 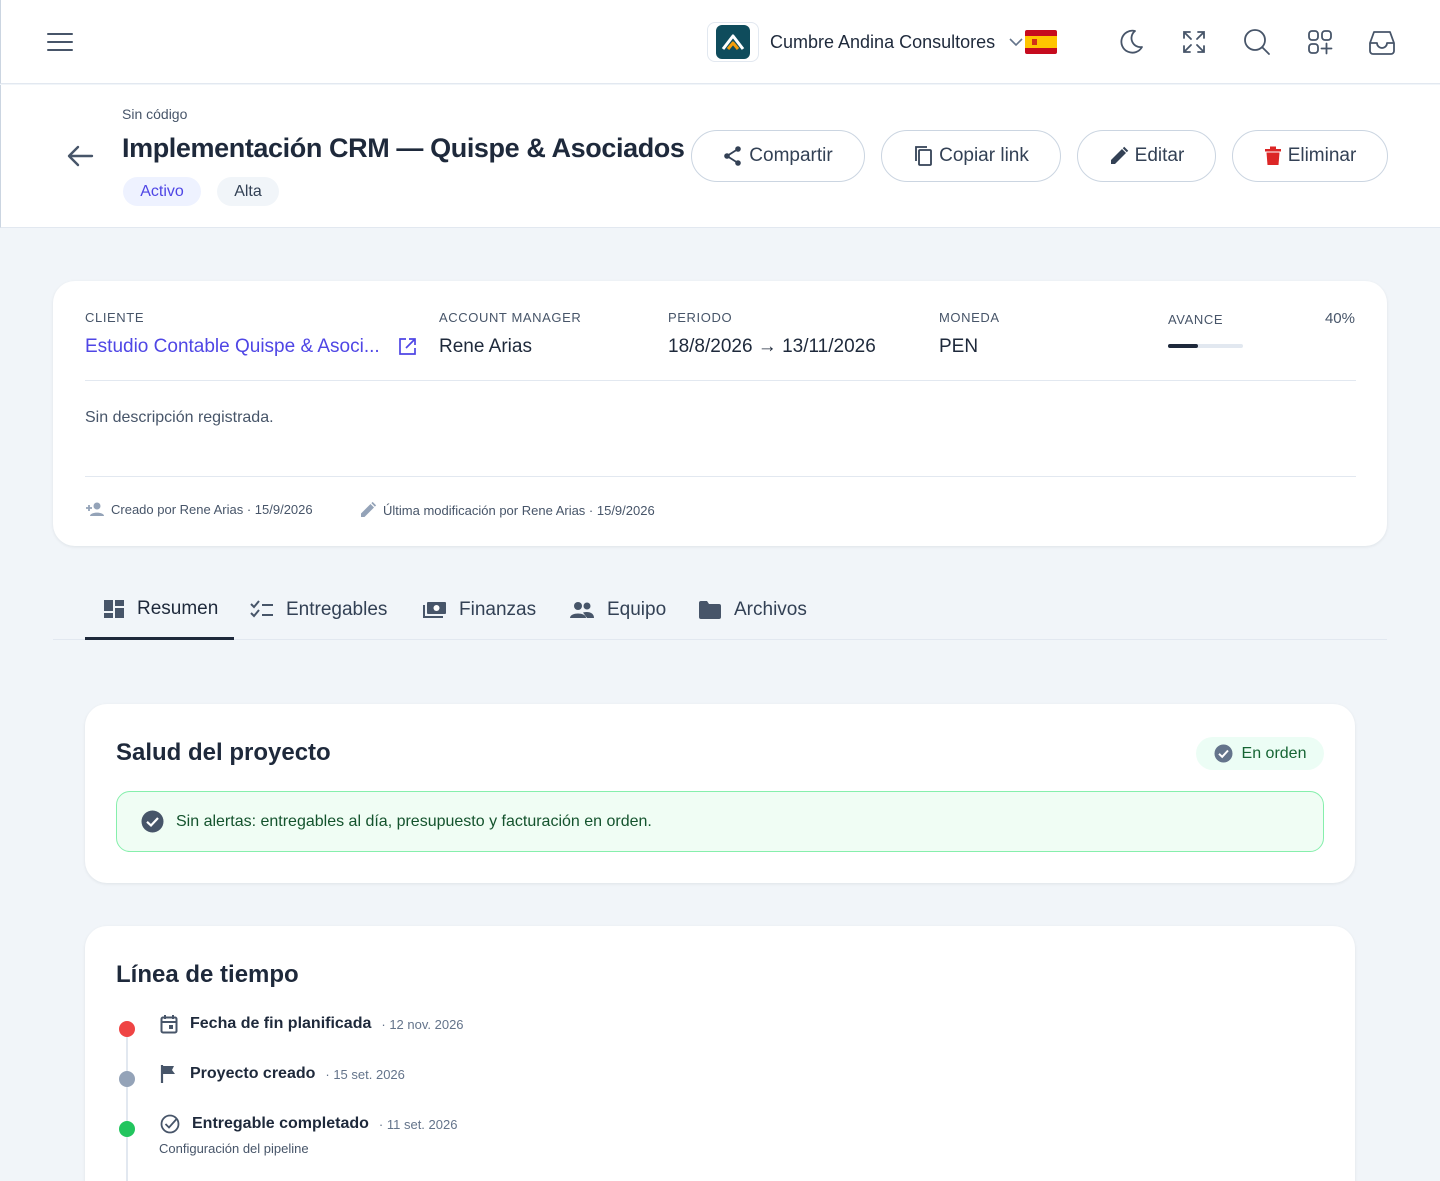 I want to click on tab-archivos: Archivos, so click(x=752, y=610).